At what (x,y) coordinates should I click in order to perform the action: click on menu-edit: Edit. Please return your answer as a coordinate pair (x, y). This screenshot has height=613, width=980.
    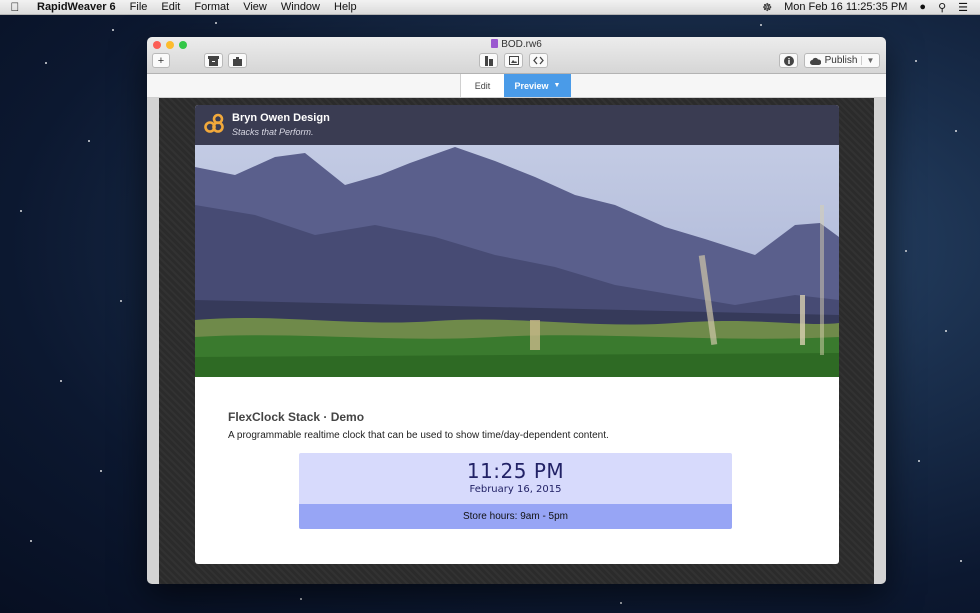
    Looking at the image, I should click on (170, 7).